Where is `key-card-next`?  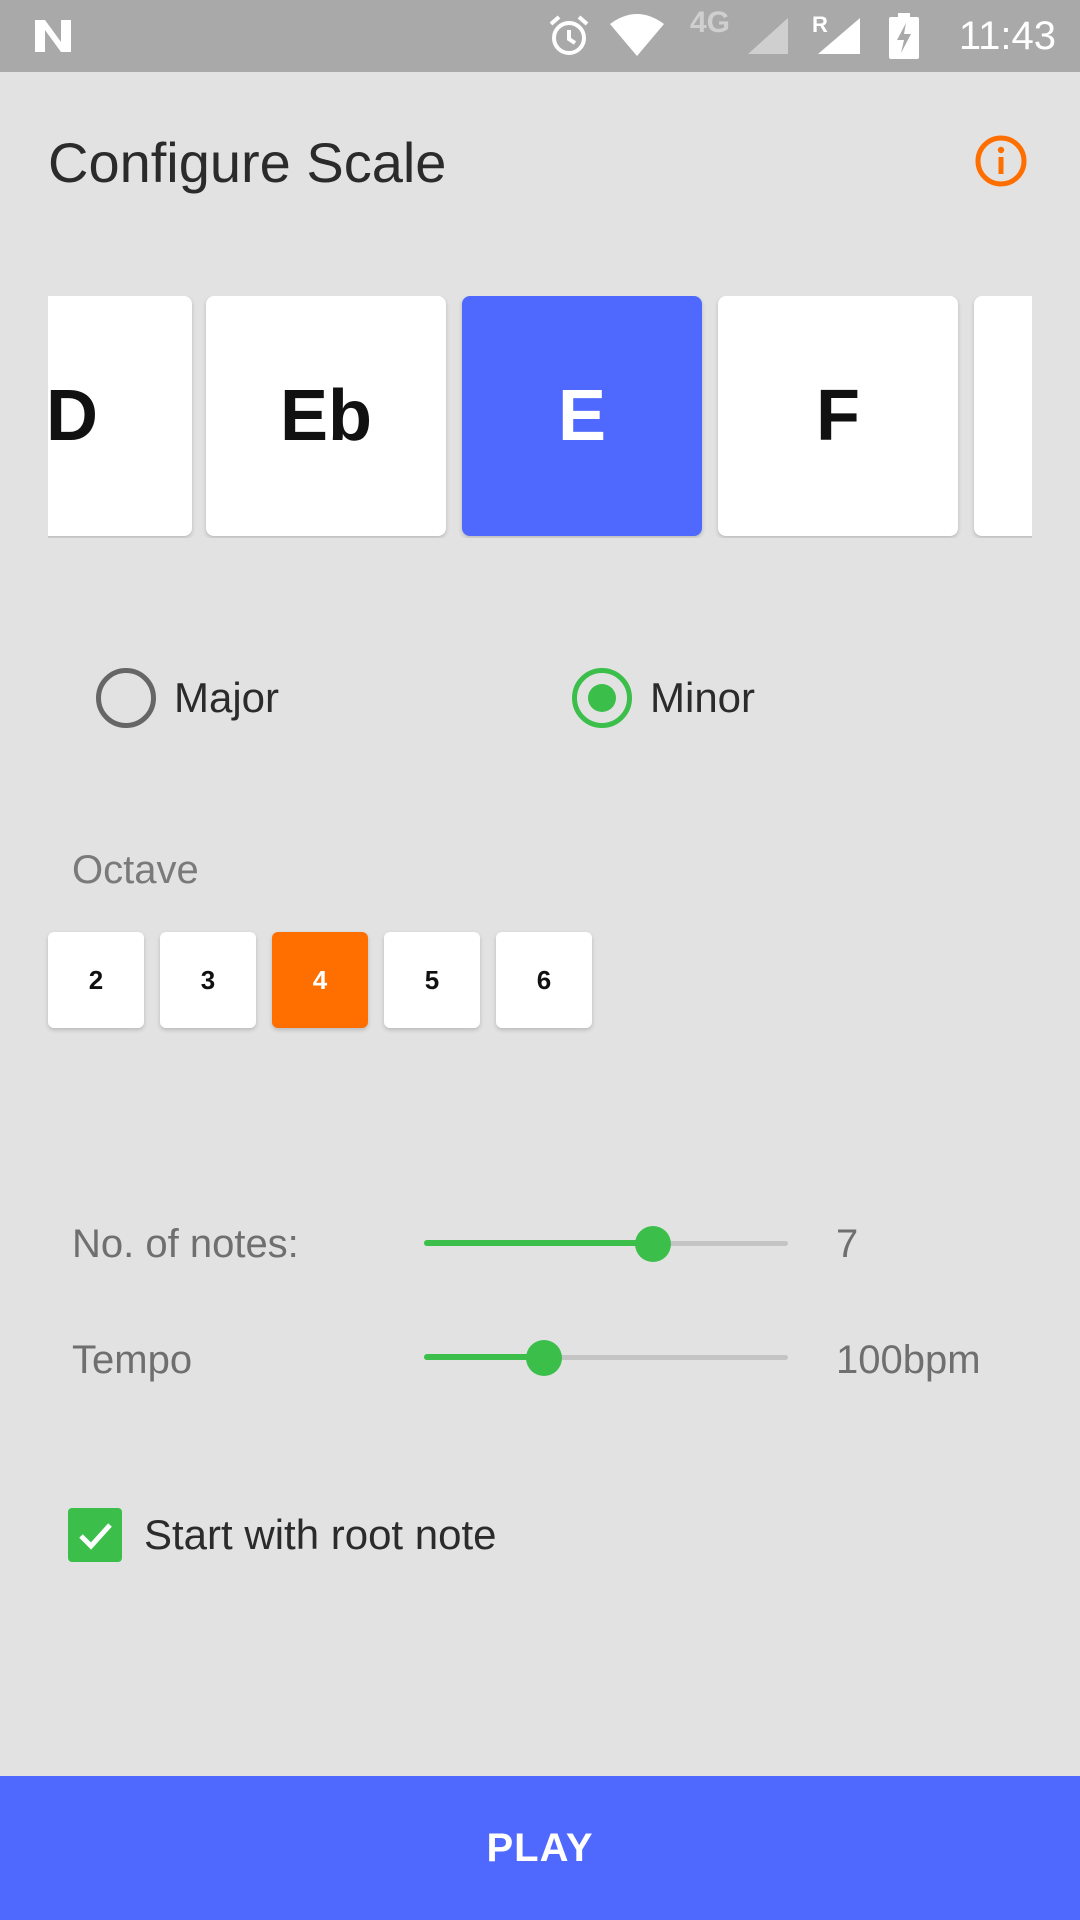 key-card-next is located at coordinates (1003, 416).